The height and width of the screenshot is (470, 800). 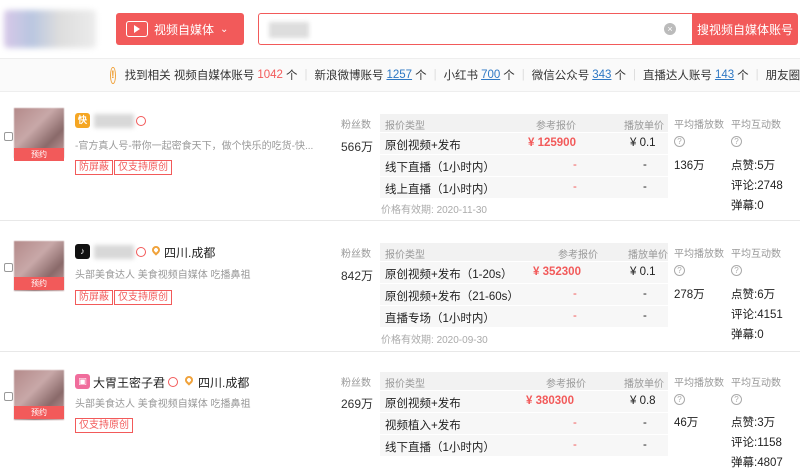 I want to click on summary-item-count: 1042, so click(x=270, y=75).